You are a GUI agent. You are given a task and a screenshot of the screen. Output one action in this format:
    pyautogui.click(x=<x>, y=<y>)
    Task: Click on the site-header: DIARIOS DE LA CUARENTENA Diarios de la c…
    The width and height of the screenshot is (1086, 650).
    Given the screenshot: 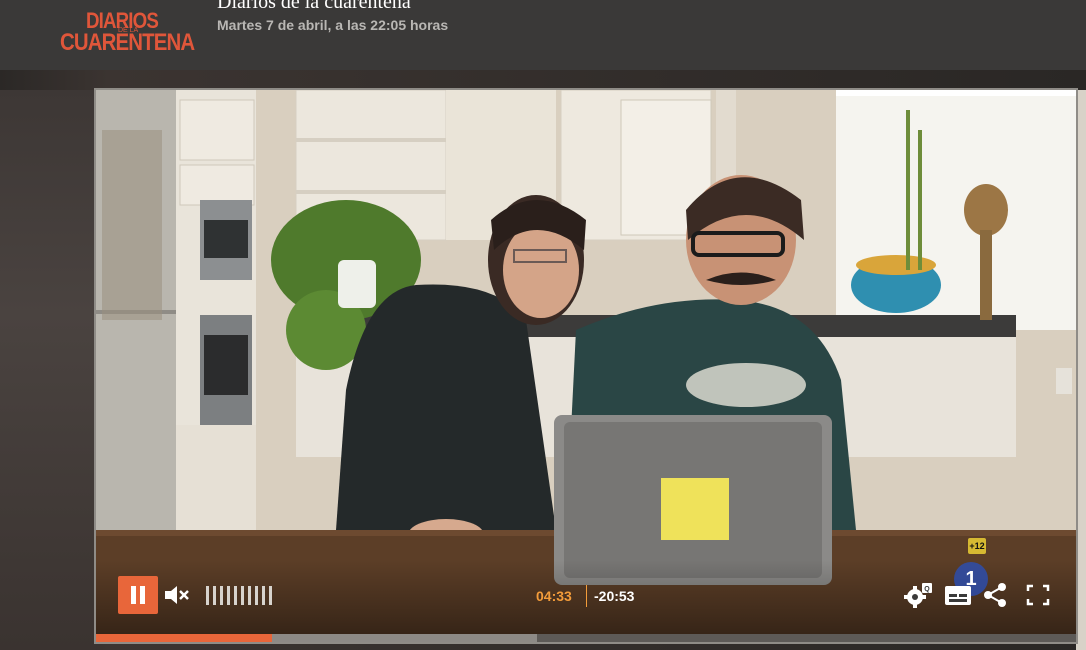 What is the action you would take?
    pyautogui.click(x=543, y=35)
    